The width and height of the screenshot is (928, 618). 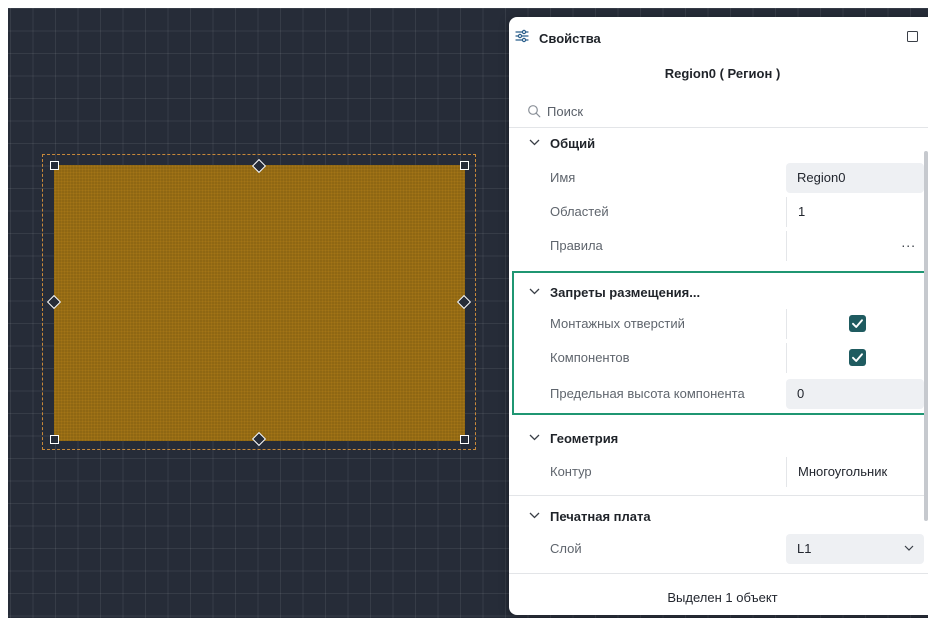 What do you see at coordinates (563, 177) in the screenshot?
I see `property-label: Имя` at bounding box center [563, 177].